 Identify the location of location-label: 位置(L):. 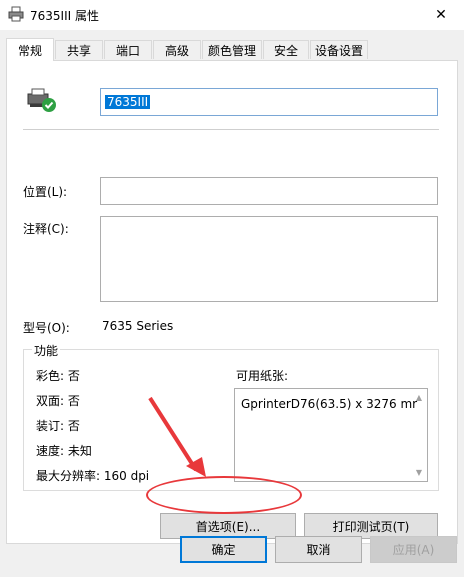
(45, 192).